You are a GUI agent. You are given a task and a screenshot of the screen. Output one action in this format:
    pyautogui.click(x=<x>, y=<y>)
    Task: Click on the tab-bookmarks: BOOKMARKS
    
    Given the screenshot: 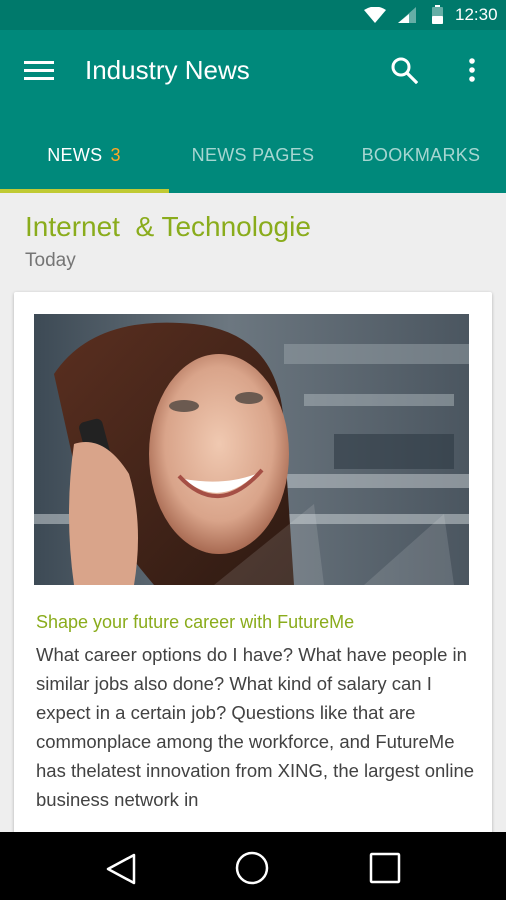 What is the action you would take?
    pyautogui.click(x=421, y=158)
    